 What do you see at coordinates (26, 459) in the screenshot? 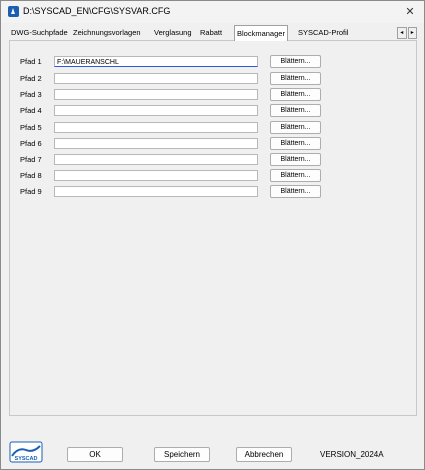
I see `logo-text: SYSCAD` at bounding box center [26, 459].